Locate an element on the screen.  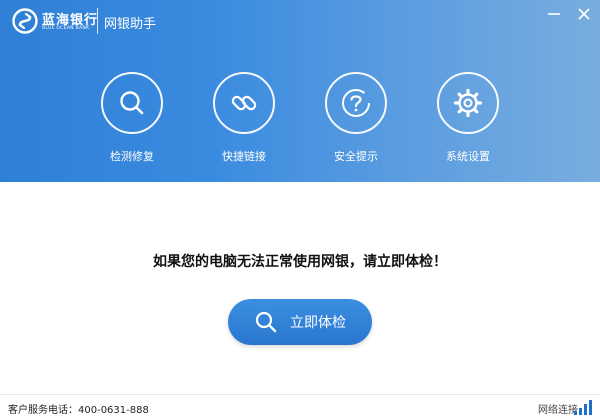
tool-security-tips: 安全提示 is located at coordinates (356, 118).